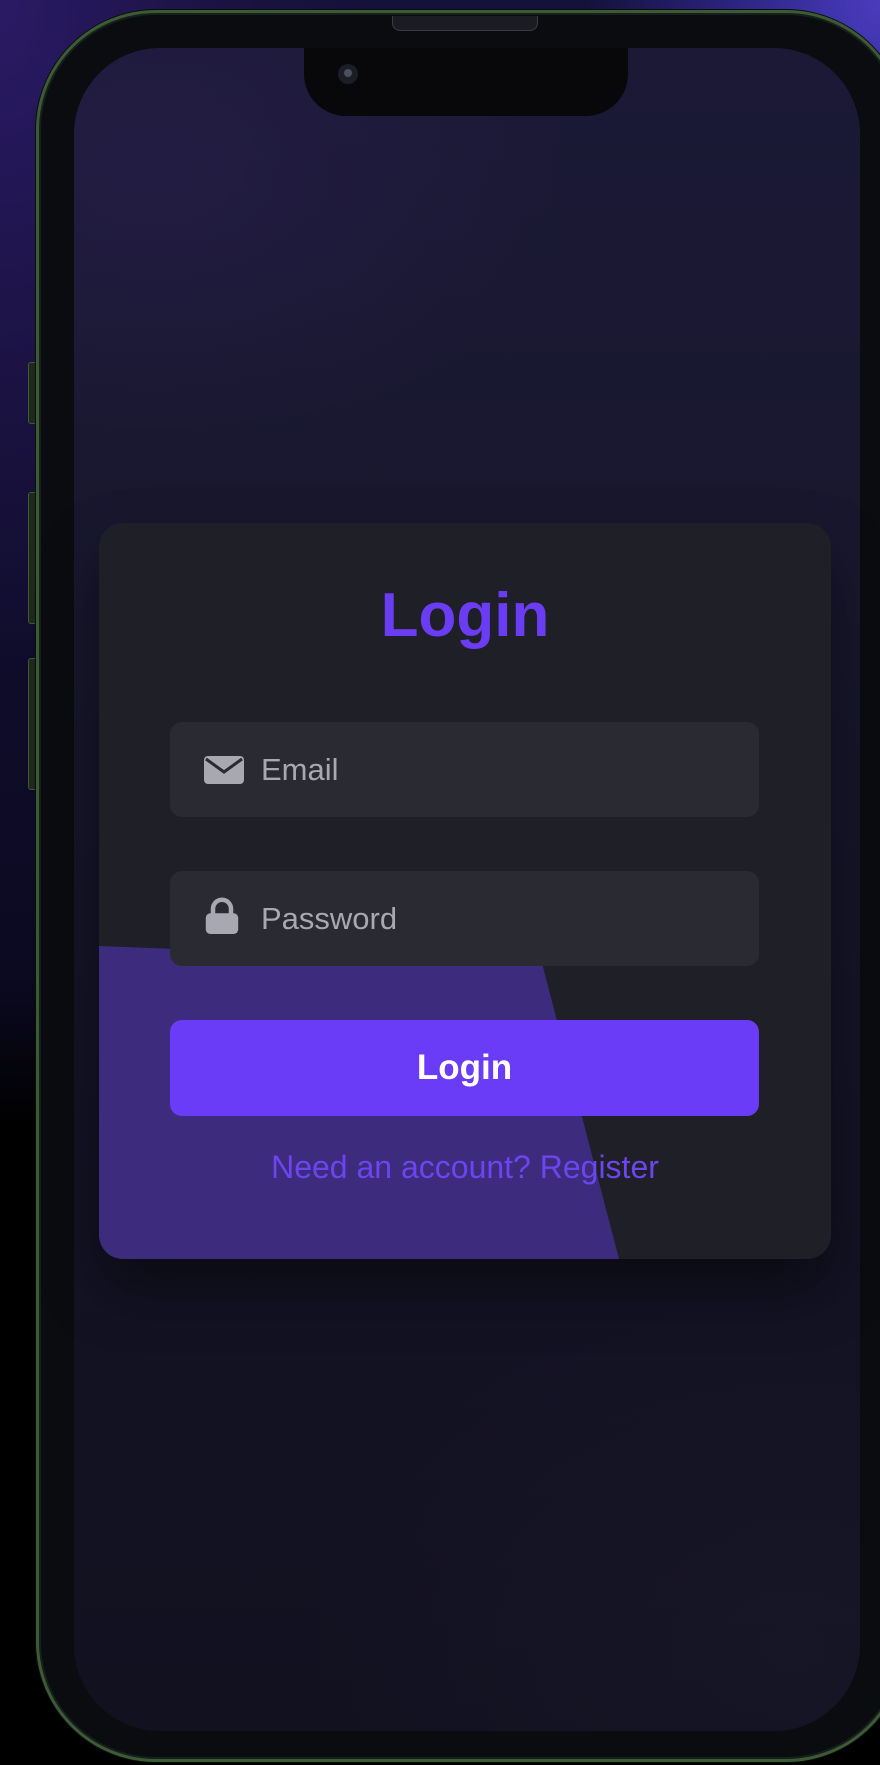  I want to click on email-placeholder: Email, so click(300, 769).